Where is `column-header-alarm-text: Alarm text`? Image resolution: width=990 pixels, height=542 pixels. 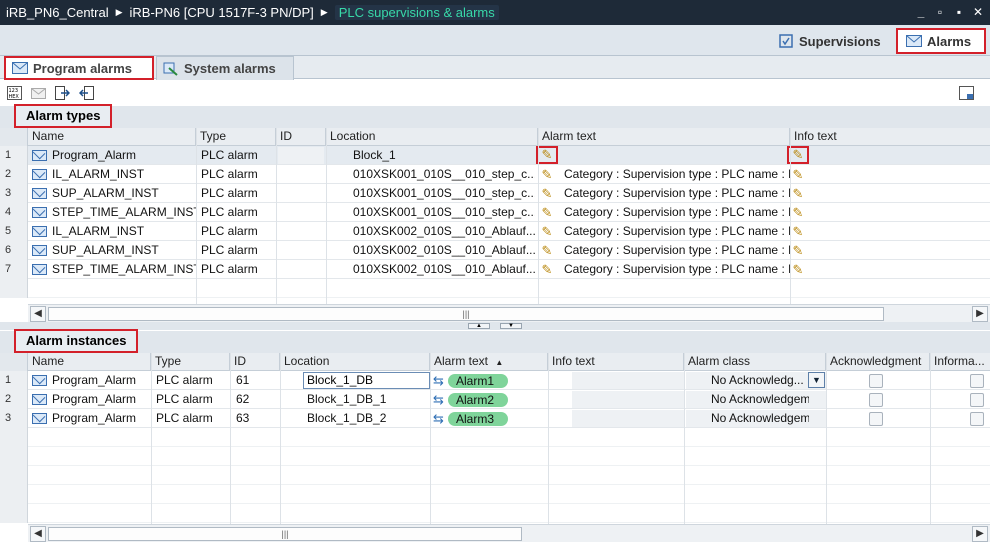
column-header-alarm-text: Alarm text is located at coordinates (664, 137).